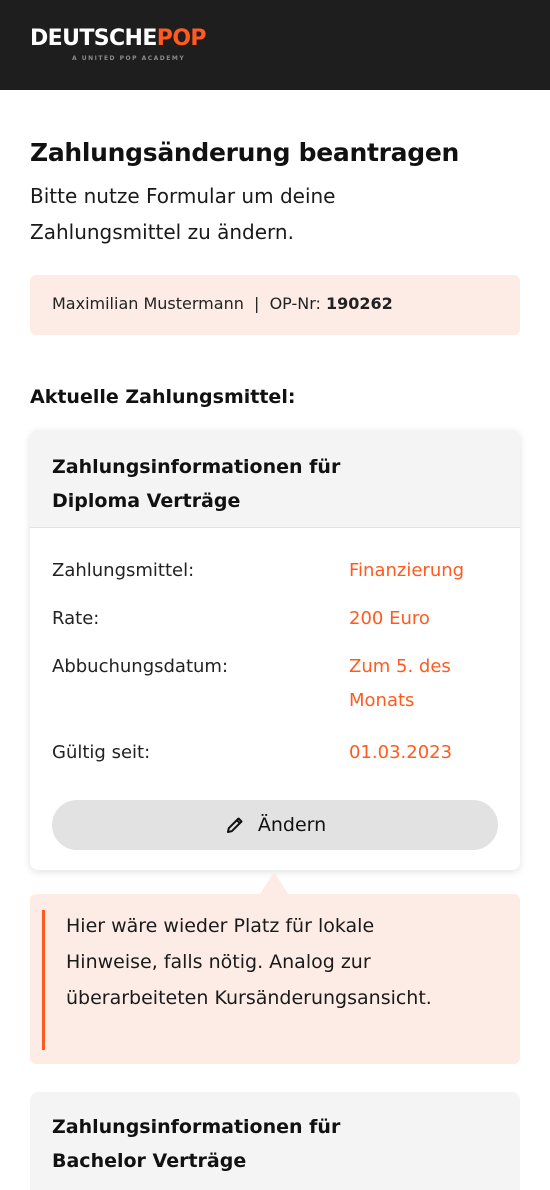 The height and width of the screenshot is (1190, 550). Describe the element at coordinates (292, 825) in the screenshot. I see `edit-button-label: Ändern` at that location.